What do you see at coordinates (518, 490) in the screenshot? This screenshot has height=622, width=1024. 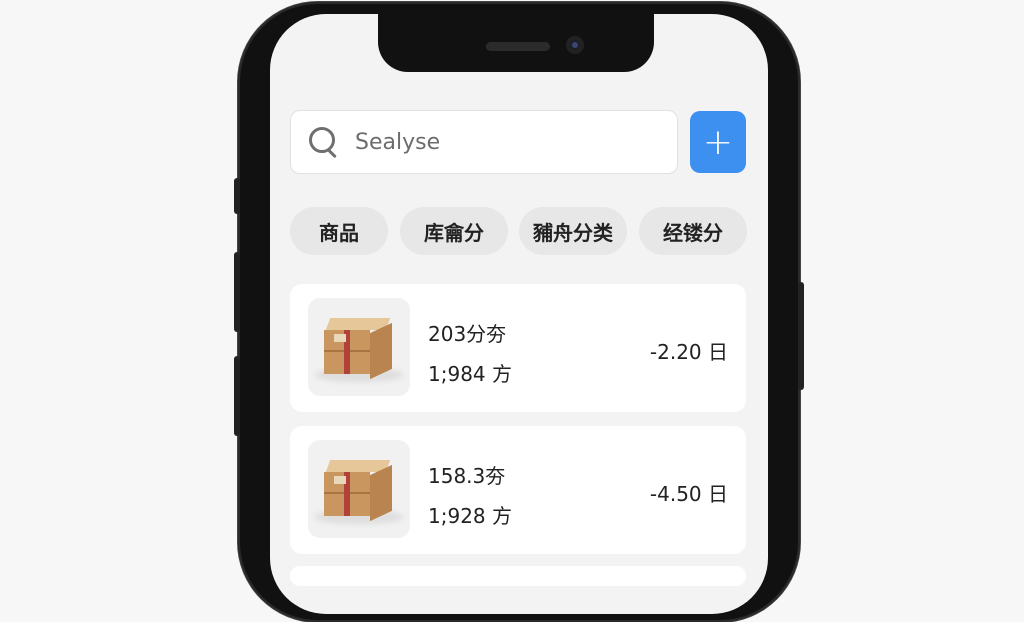 I see `list-item: 158.3夯 1;928 方 -4.50 日` at bounding box center [518, 490].